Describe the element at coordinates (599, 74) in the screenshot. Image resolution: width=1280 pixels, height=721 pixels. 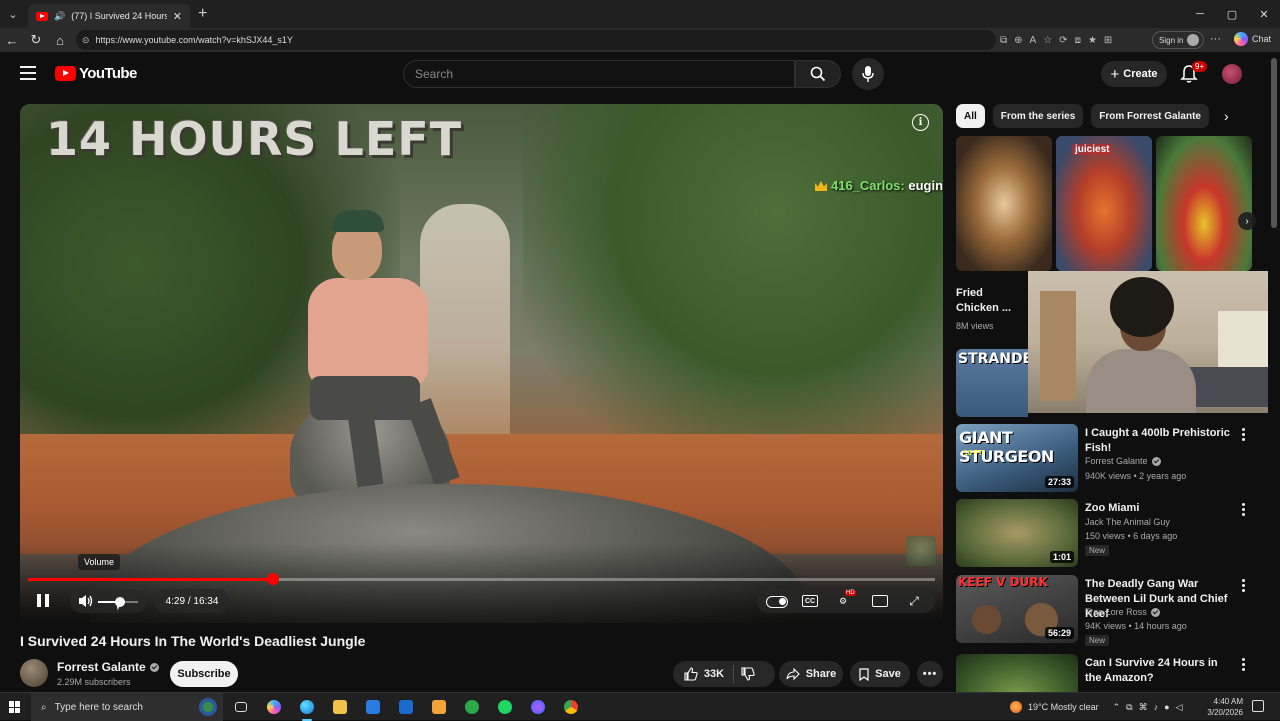
I see `search-input: Search` at that location.